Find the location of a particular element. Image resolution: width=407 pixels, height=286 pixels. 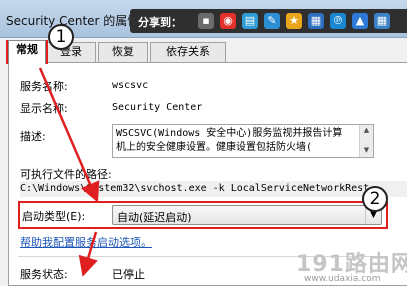

display-name-label: 显示名称: is located at coordinates (44, 108).